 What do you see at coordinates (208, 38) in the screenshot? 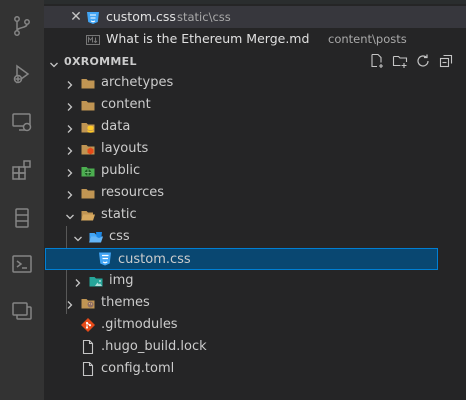
I see `open-editor-filename: What is the Ethereum Merge.md` at bounding box center [208, 38].